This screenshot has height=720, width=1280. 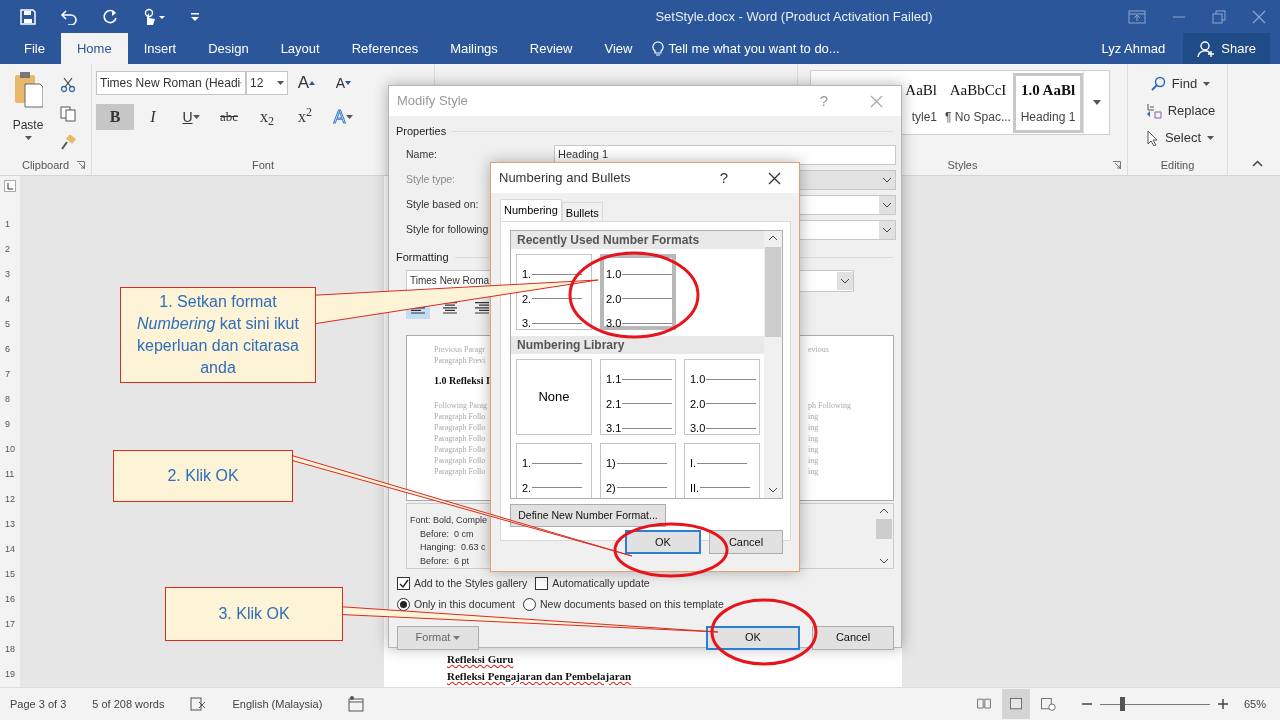 I want to click on pointer-icon, so click(x=1152, y=137).